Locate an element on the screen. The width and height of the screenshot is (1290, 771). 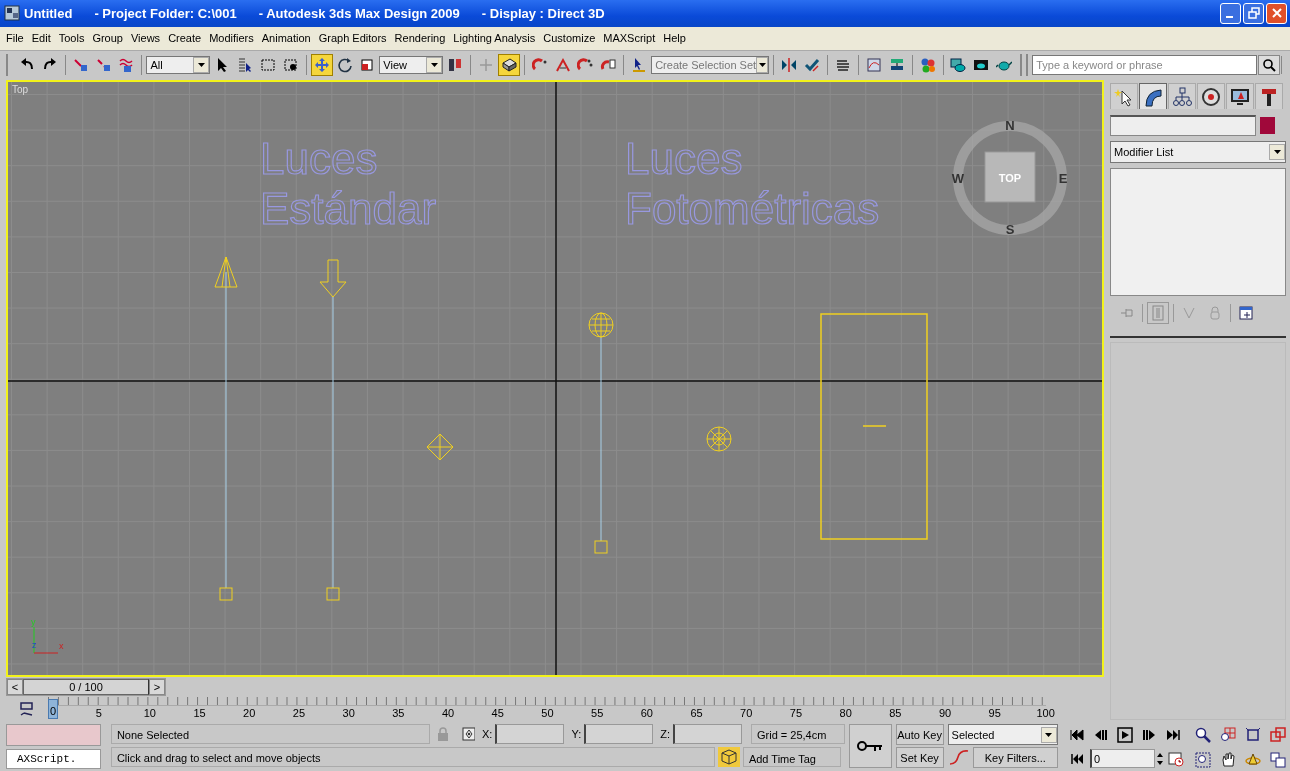
cube-icon is located at coordinates (728, 757).